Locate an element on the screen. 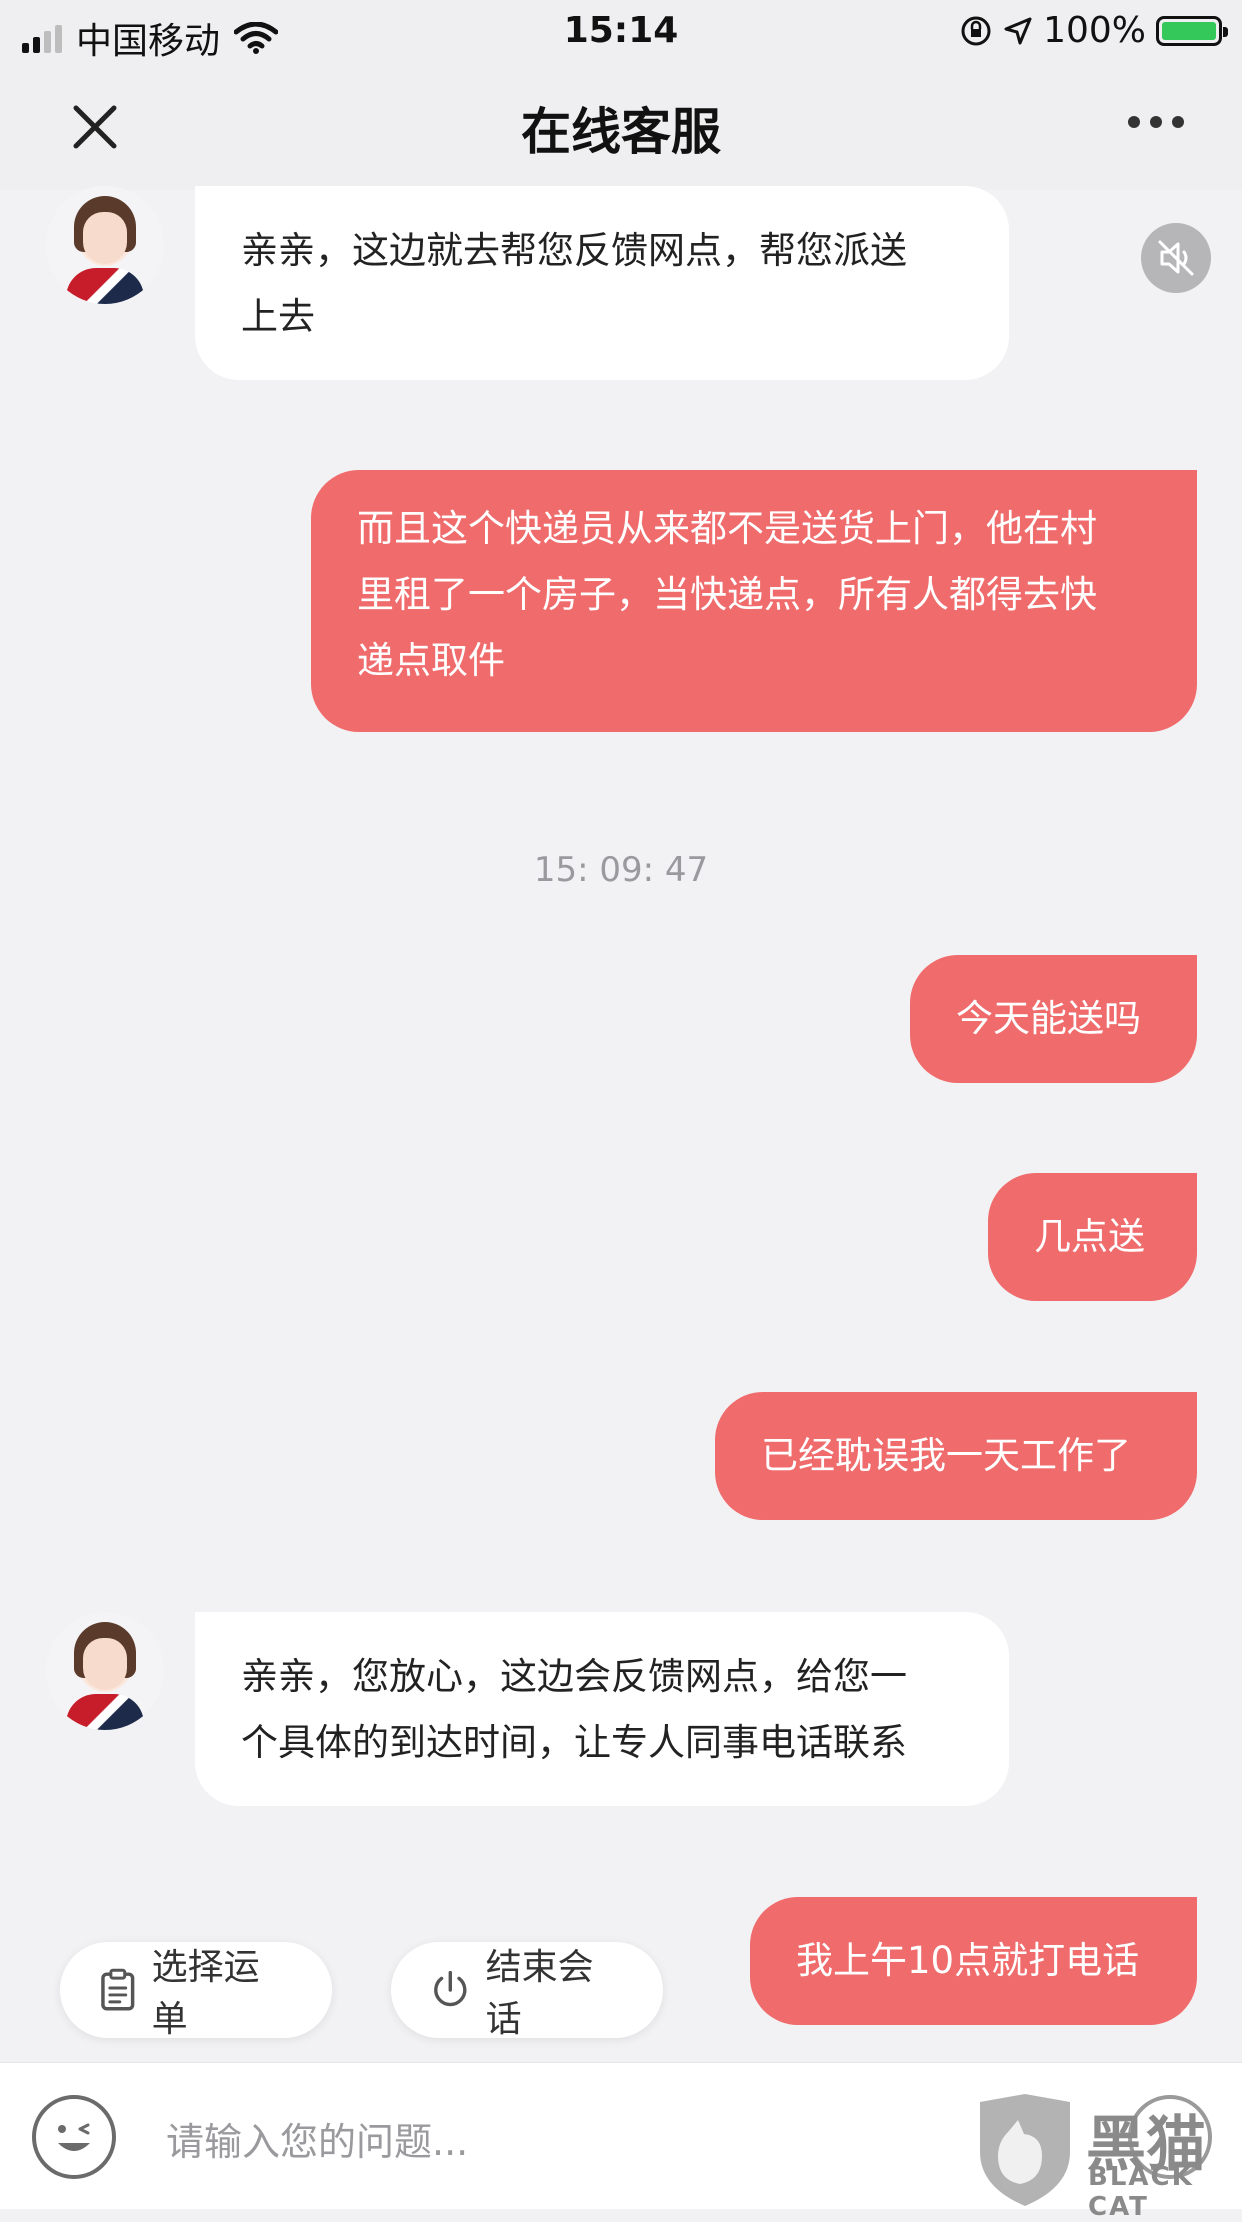  status-bar: 中国移动 15:14 100% is located at coordinates (621, 32).